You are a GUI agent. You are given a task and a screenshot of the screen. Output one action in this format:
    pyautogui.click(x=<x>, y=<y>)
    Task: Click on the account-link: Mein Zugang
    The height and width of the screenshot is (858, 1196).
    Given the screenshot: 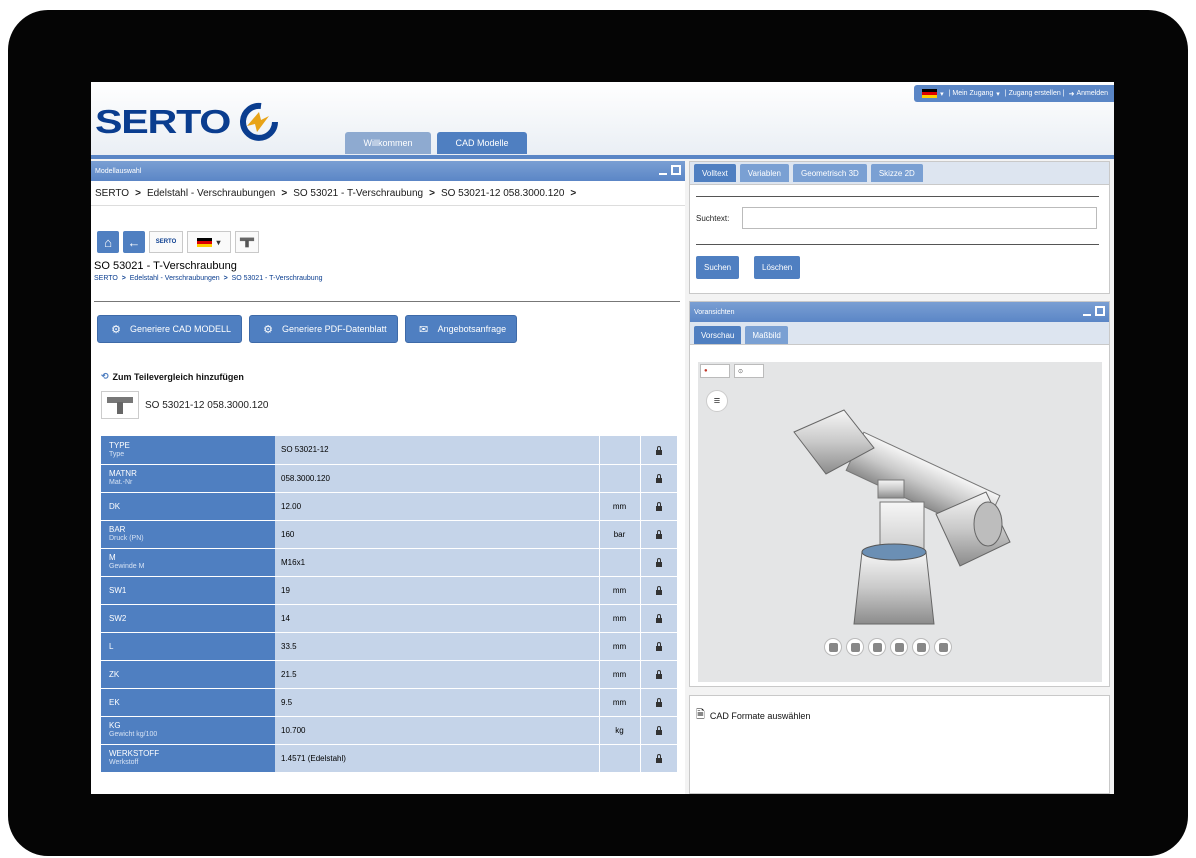 What is the action you would take?
    pyautogui.click(x=972, y=93)
    